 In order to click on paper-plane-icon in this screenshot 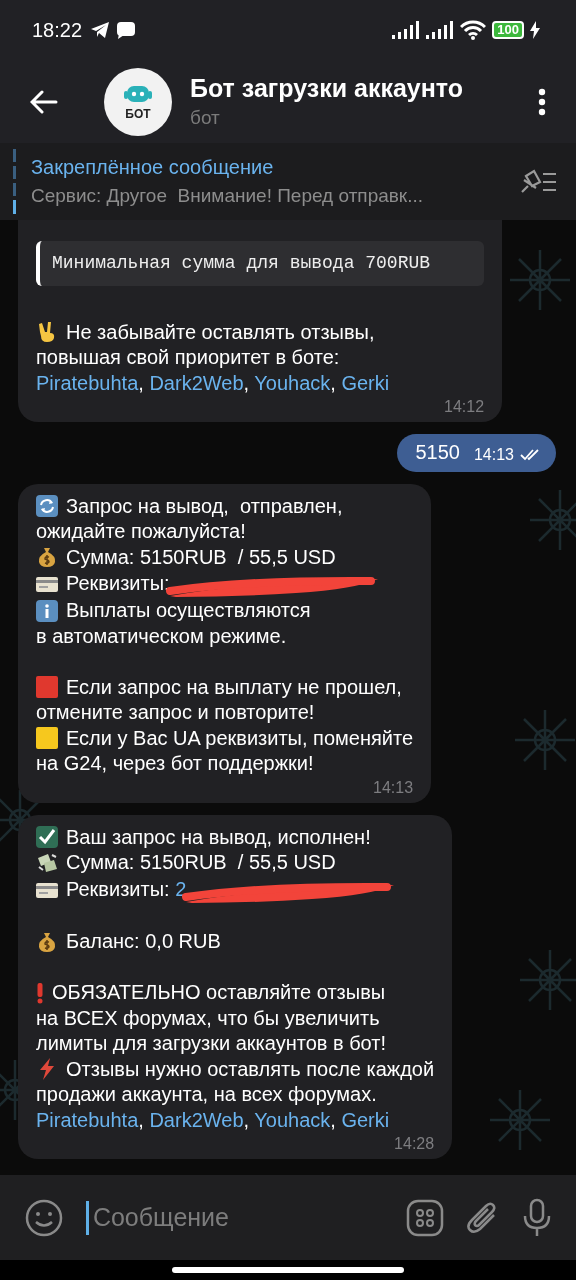, I will do `click(100, 30)`.